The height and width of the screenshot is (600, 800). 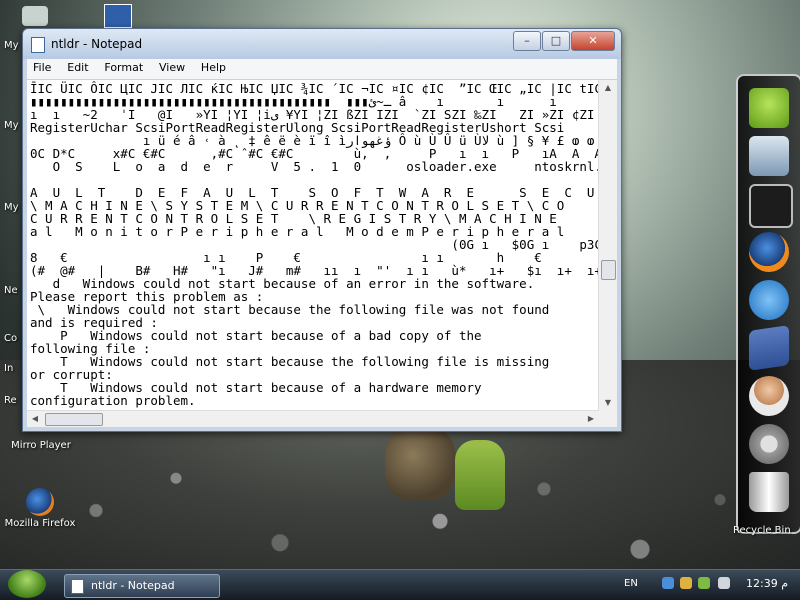 What do you see at coordinates (97, 44) in the screenshot?
I see `window-title: ntldr - Notepad` at bounding box center [97, 44].